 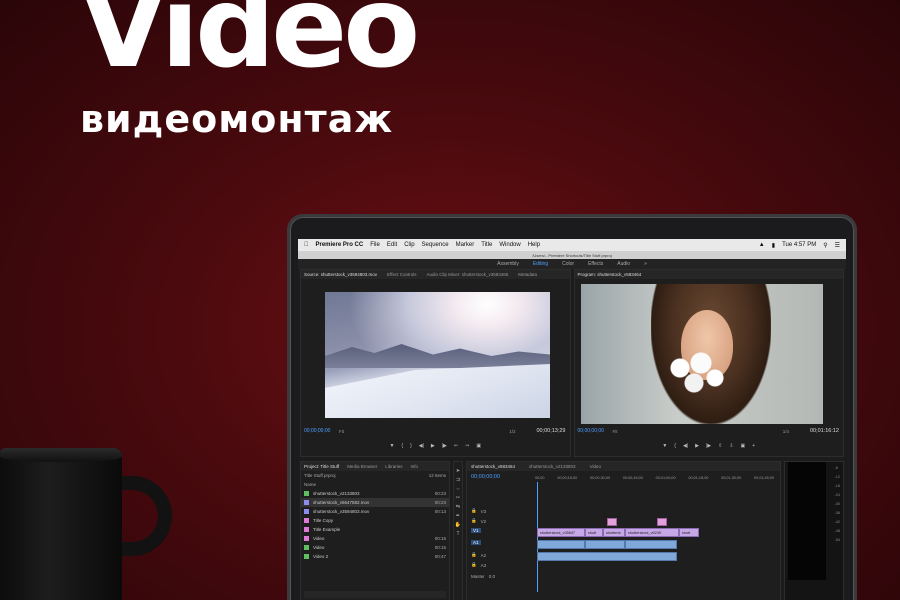 I want to click on razor-tool-icon: ✂, so click(x=458, y=498).